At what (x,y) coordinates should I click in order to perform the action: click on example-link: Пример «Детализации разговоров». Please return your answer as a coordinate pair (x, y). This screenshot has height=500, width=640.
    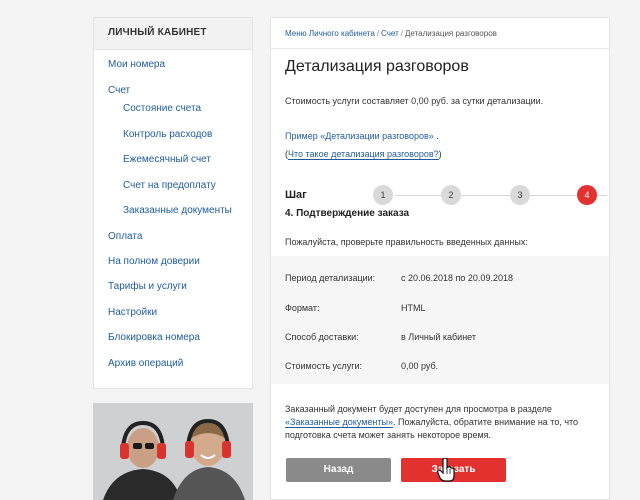
    Looking at the image, I should click on (359, 136).